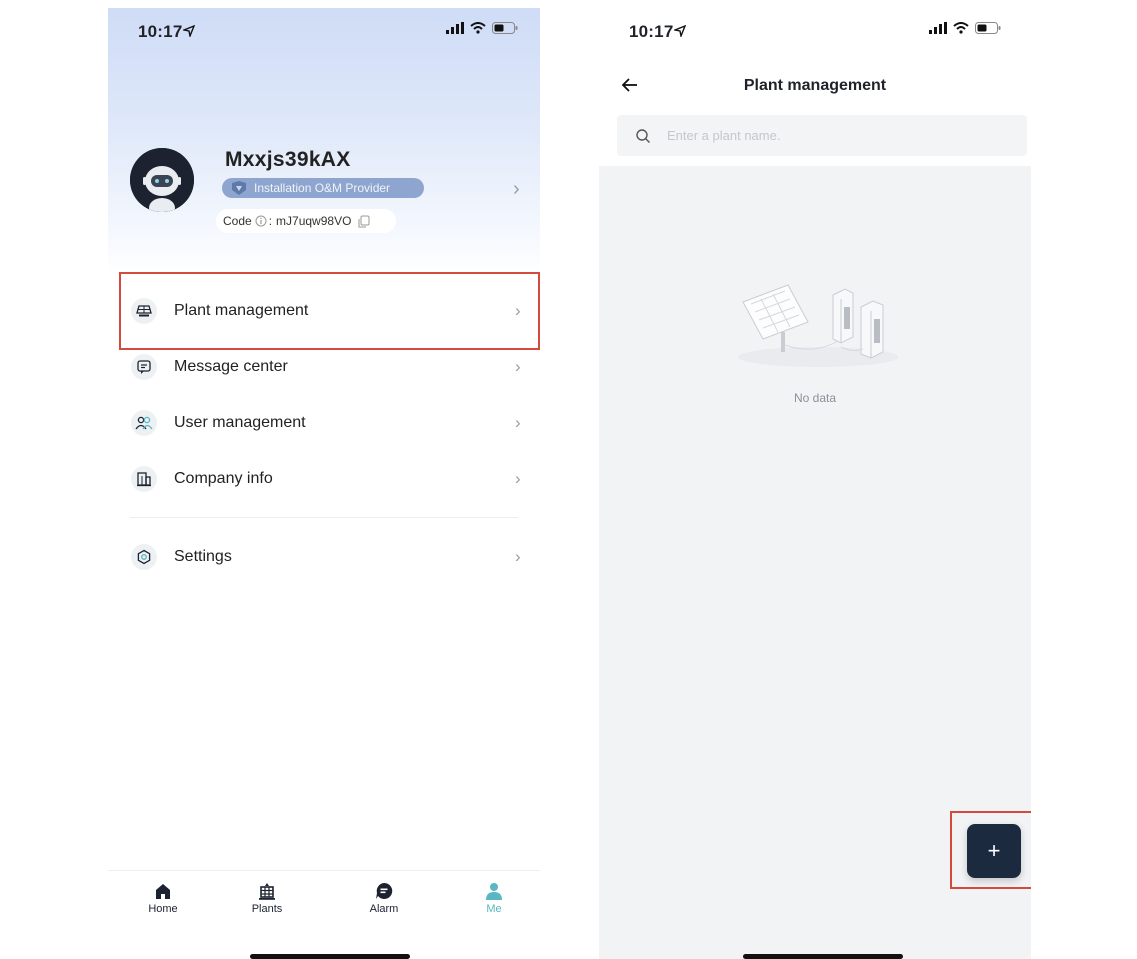 This screenshot has height=959, width=1137. What do you see at coordinates (144, 423) in the screenshot?
I see `users-icon` at bounding box center [144, 423].